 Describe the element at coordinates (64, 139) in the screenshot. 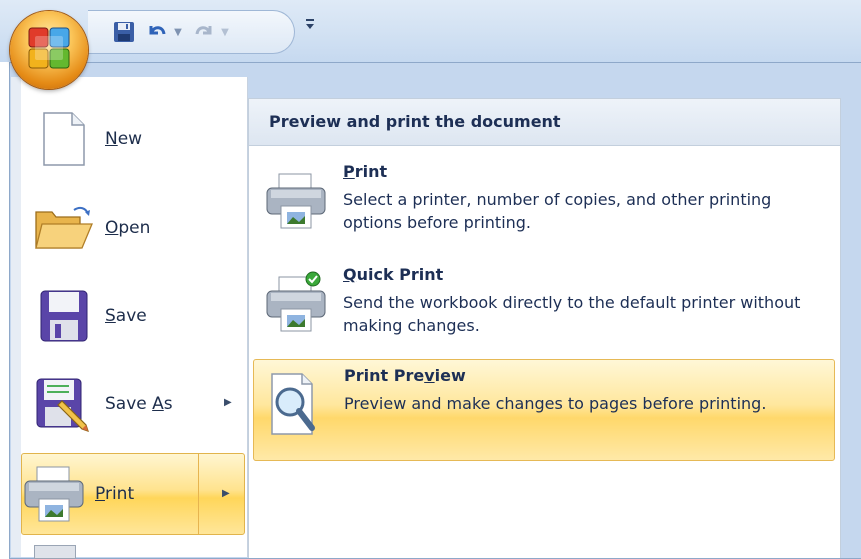

I see `new-document-icon` at that location.